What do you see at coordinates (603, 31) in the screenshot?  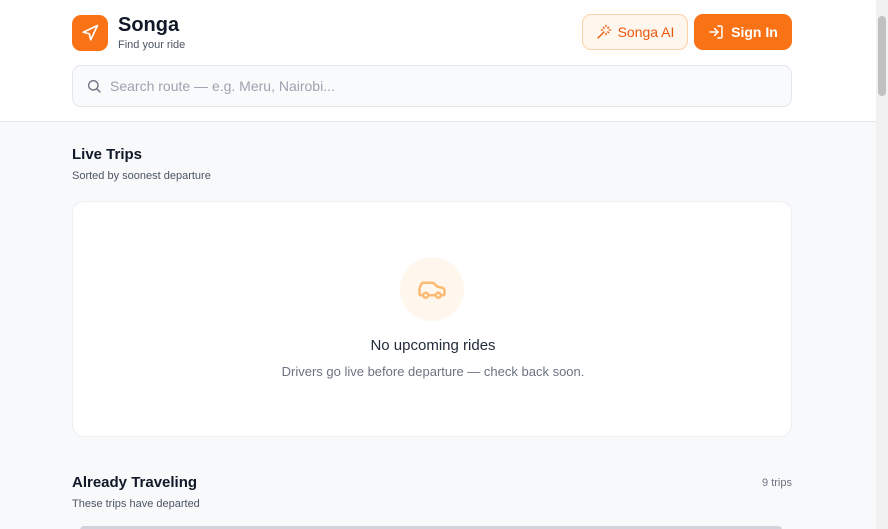 I see `sparkles-icon` at bounding box center [603, 31].